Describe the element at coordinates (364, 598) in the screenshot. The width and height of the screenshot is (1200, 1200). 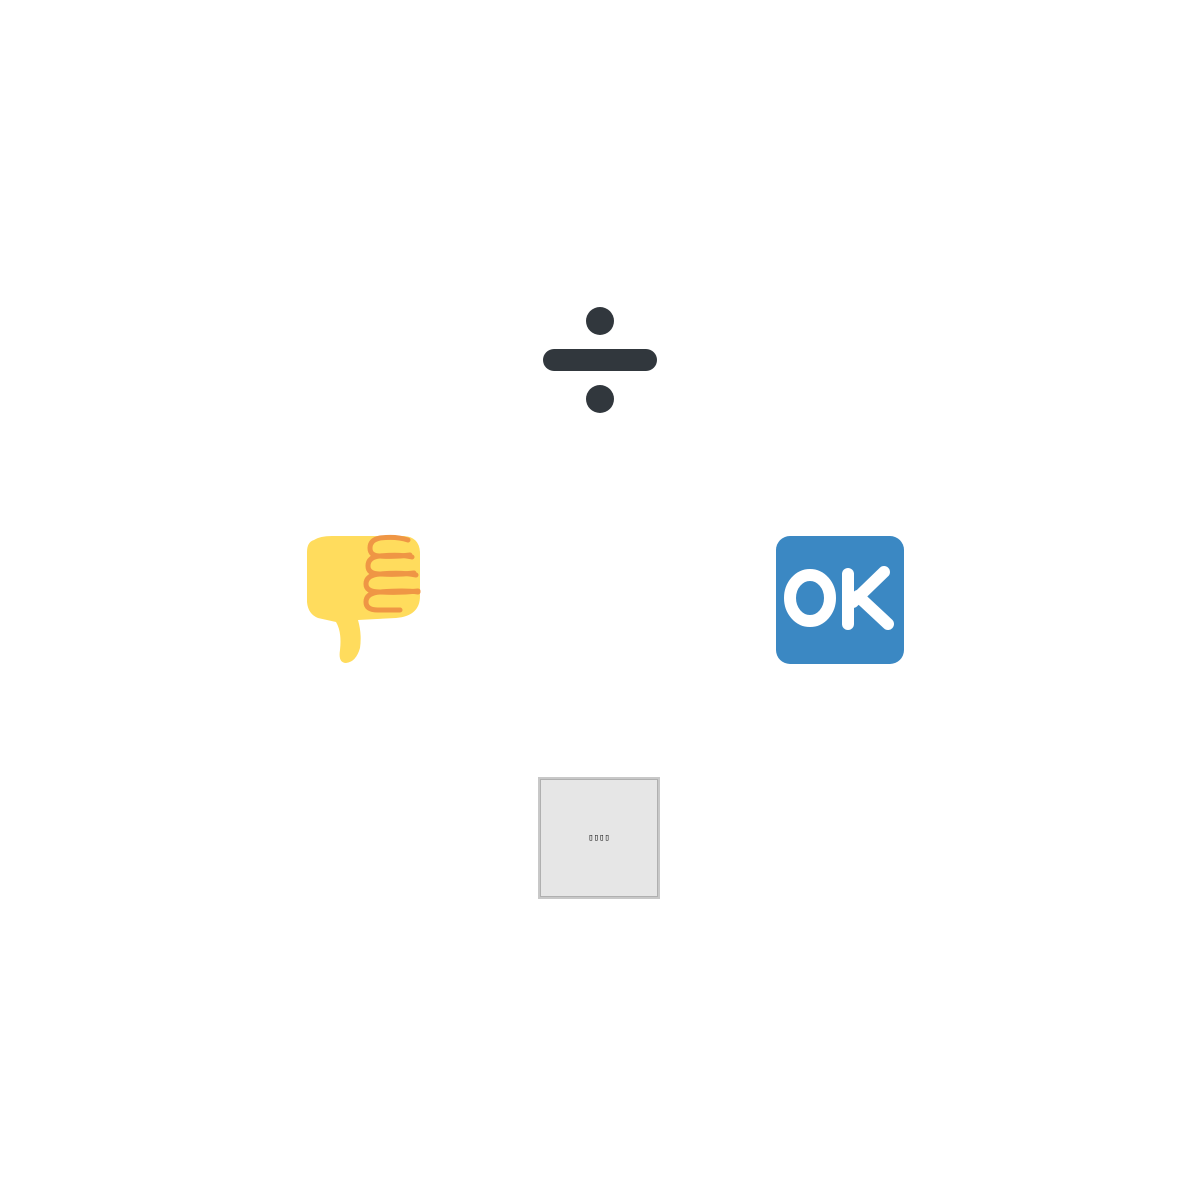
I see `thumbs-down-icon` at that location.